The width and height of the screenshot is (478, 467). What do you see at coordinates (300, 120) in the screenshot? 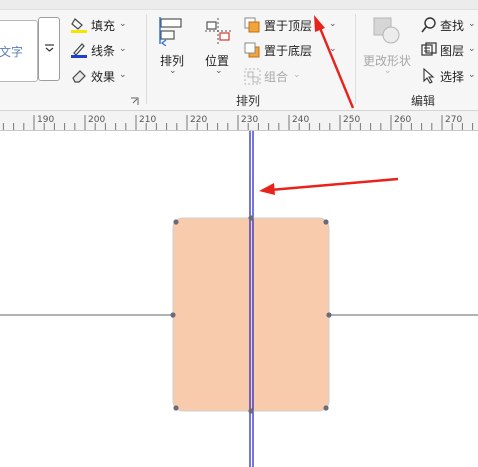
I see `ruler-label: 240` at bounding box center [300, 120].